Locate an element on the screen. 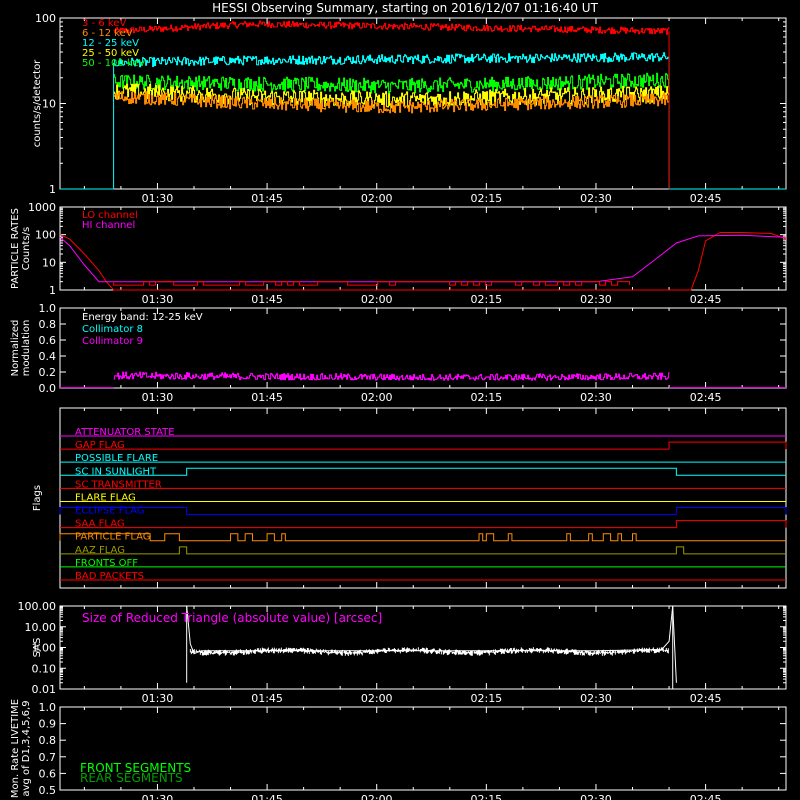 This screenshot has height=800, width=800. legend-entry: HI channel is located at coordinates (108, 225).